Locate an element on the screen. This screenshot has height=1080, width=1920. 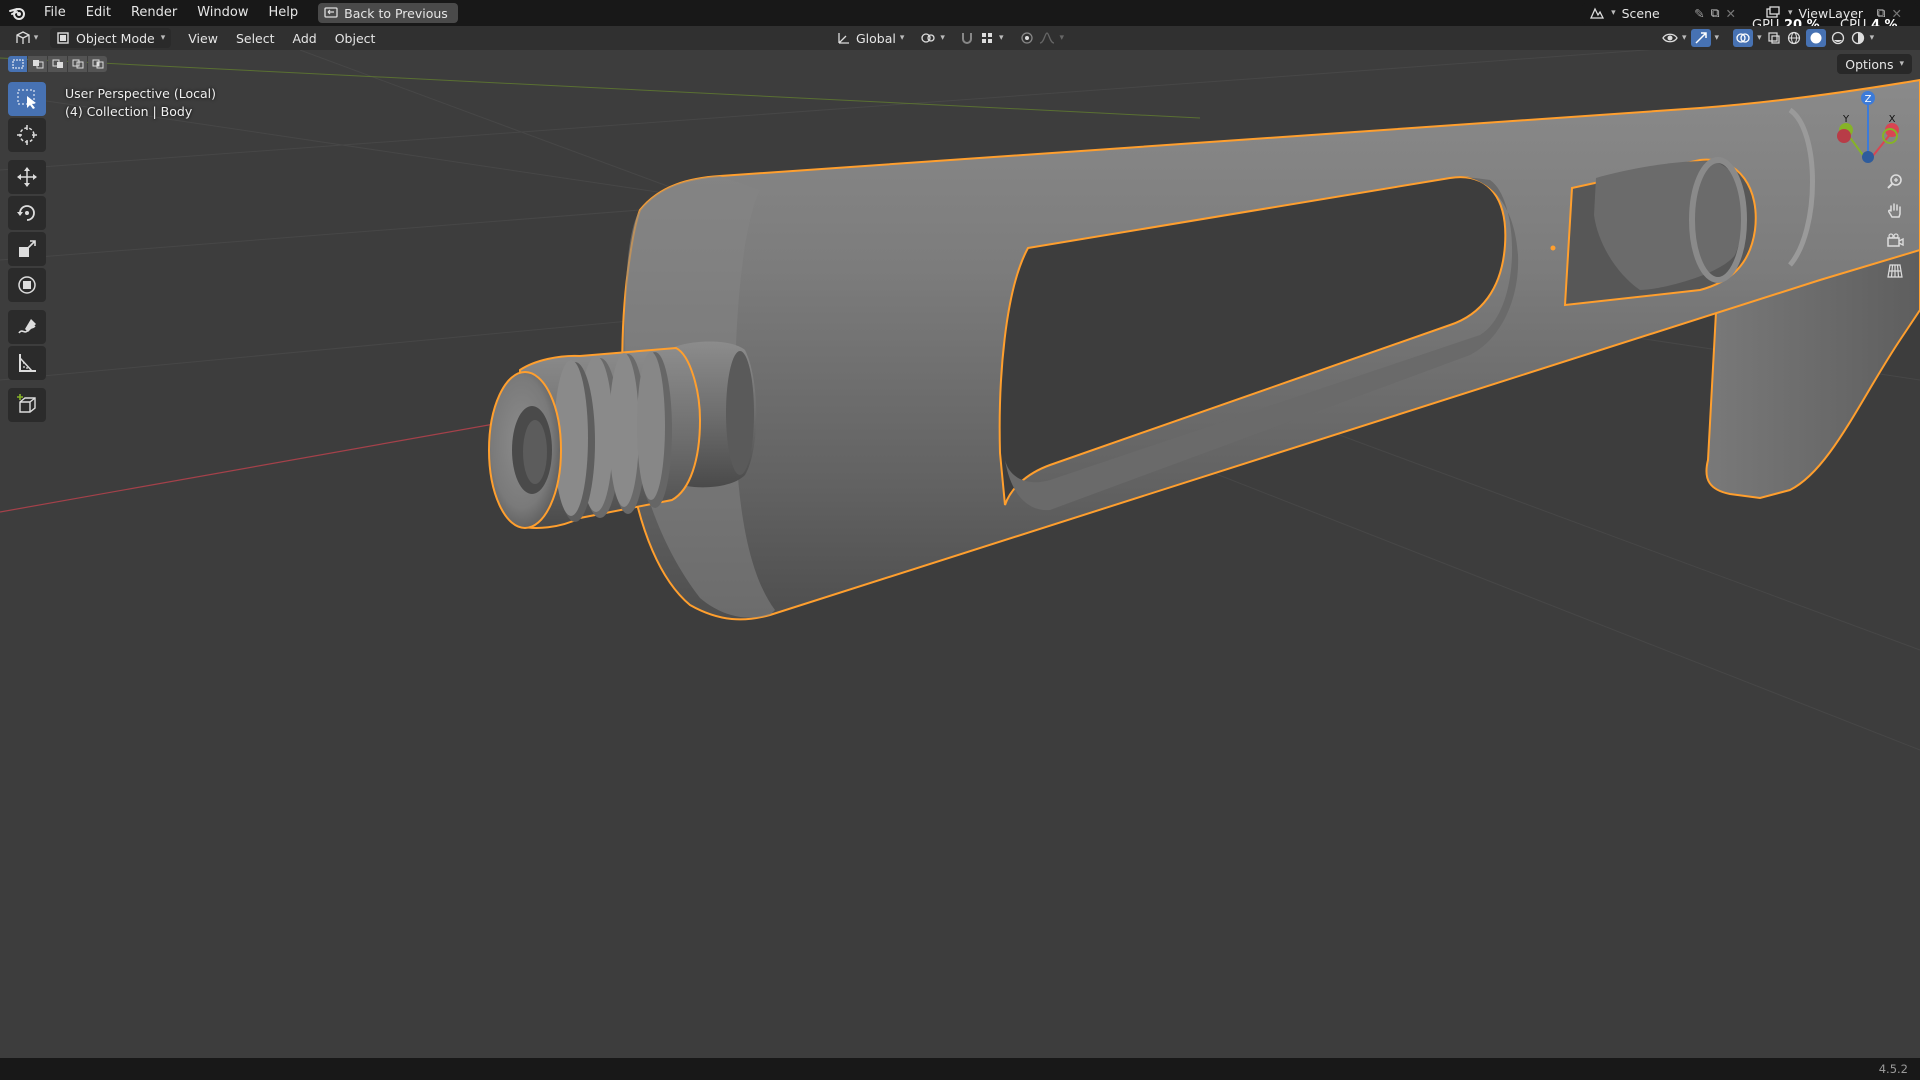
hand-icon is located at coordinates (1894, 210).